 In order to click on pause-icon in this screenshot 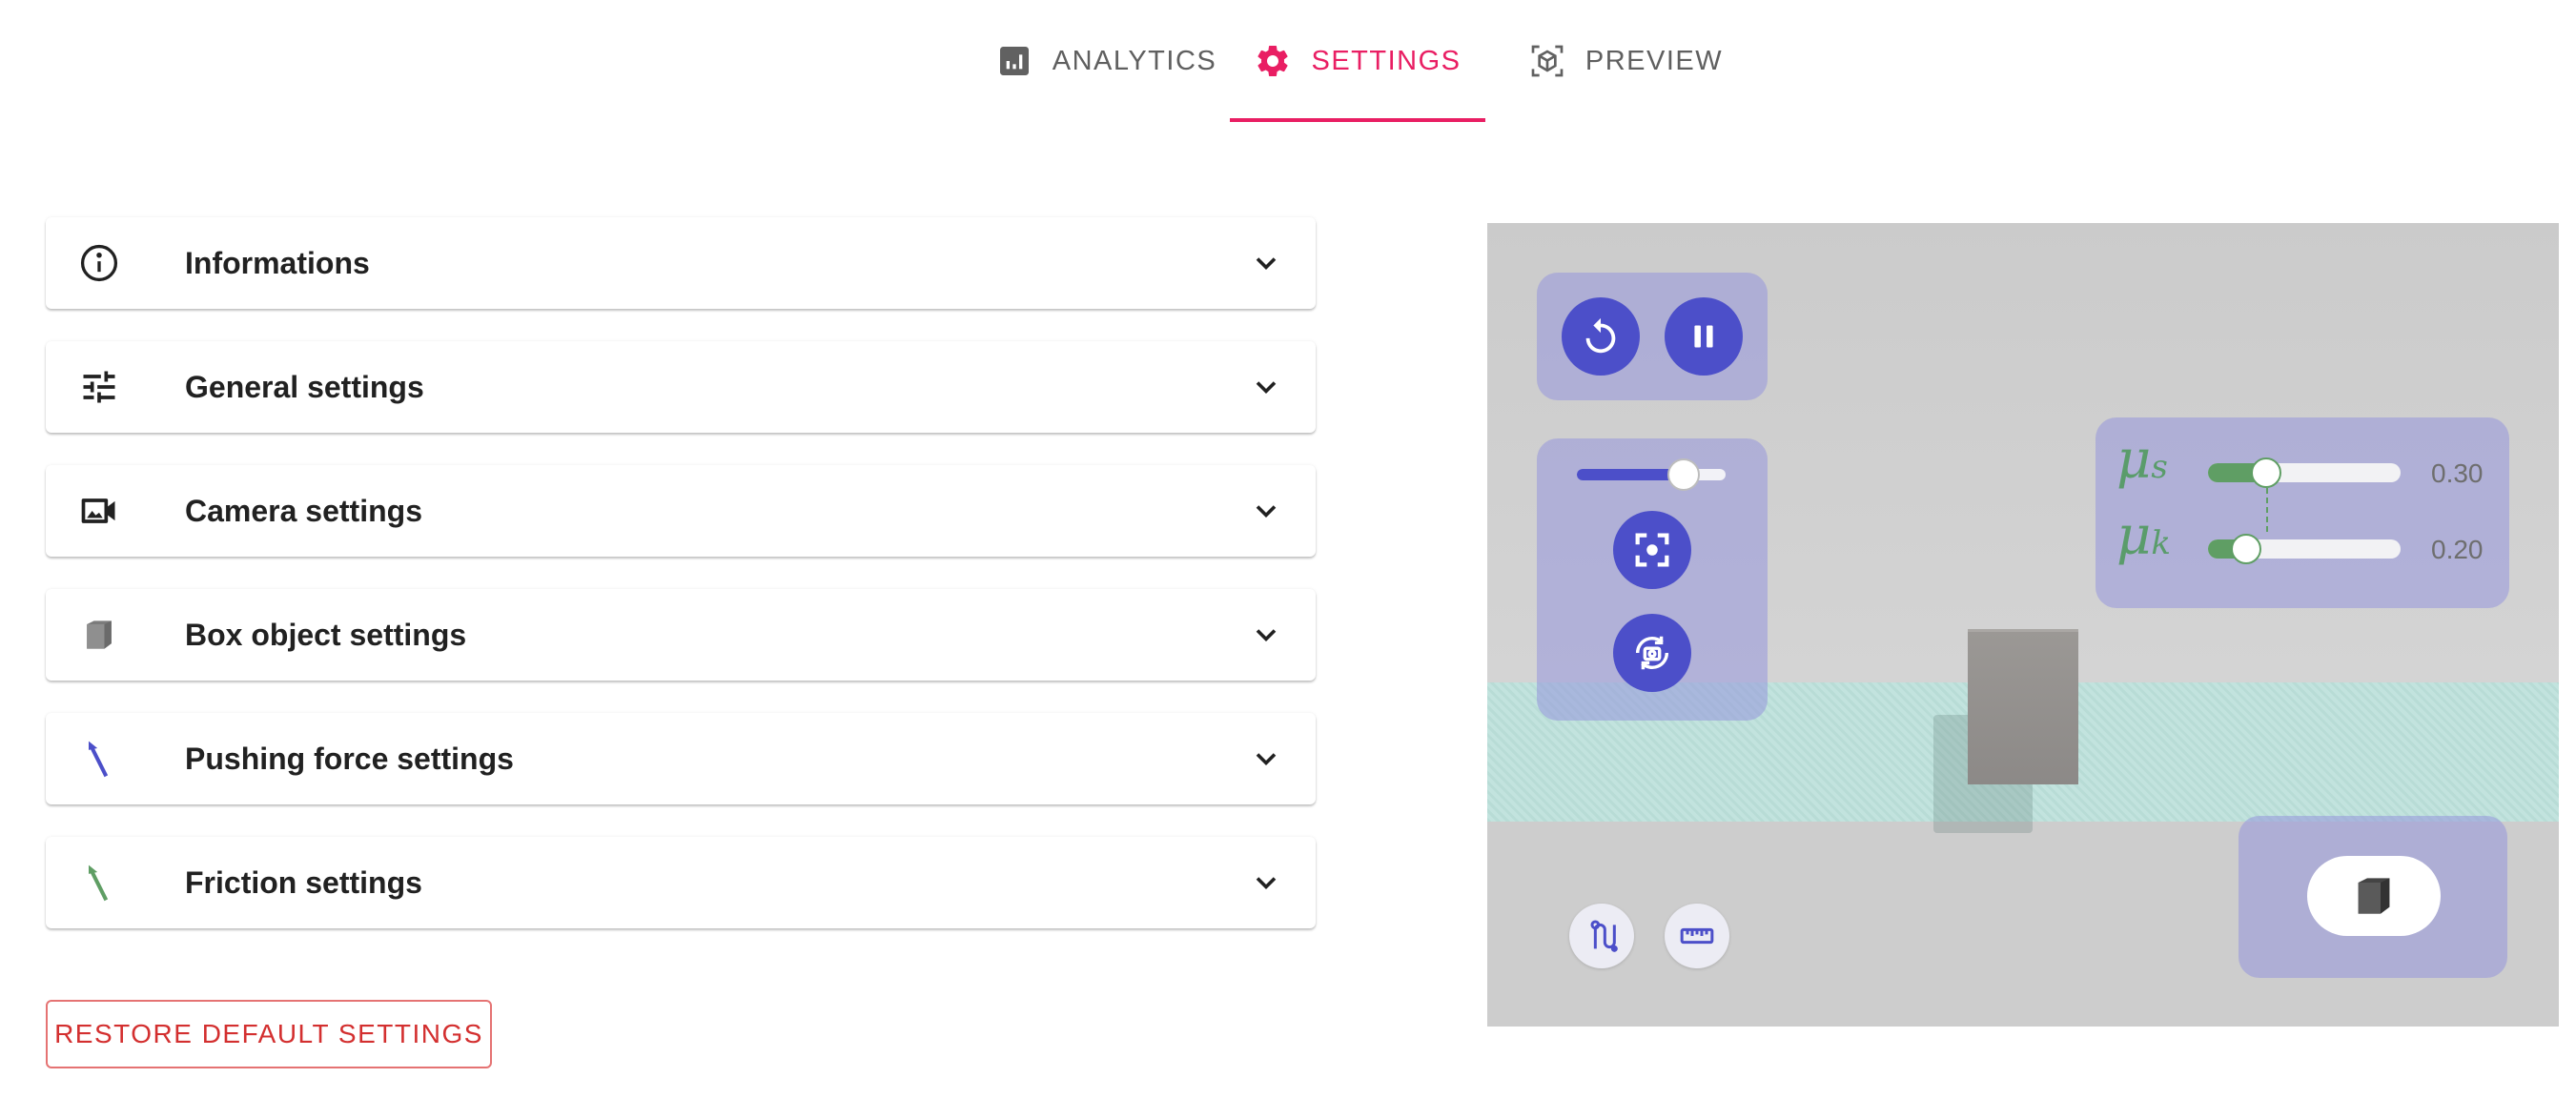, I will do `click(1703, 337)`.